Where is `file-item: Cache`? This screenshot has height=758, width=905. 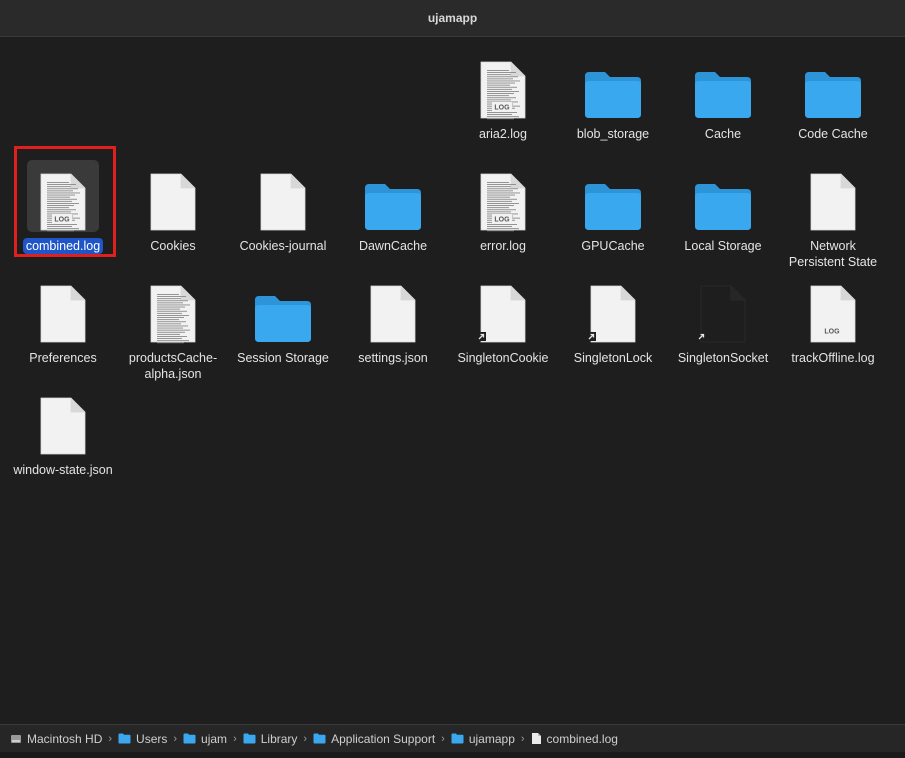 file-item: Cache is located at coordinates (723, 95).